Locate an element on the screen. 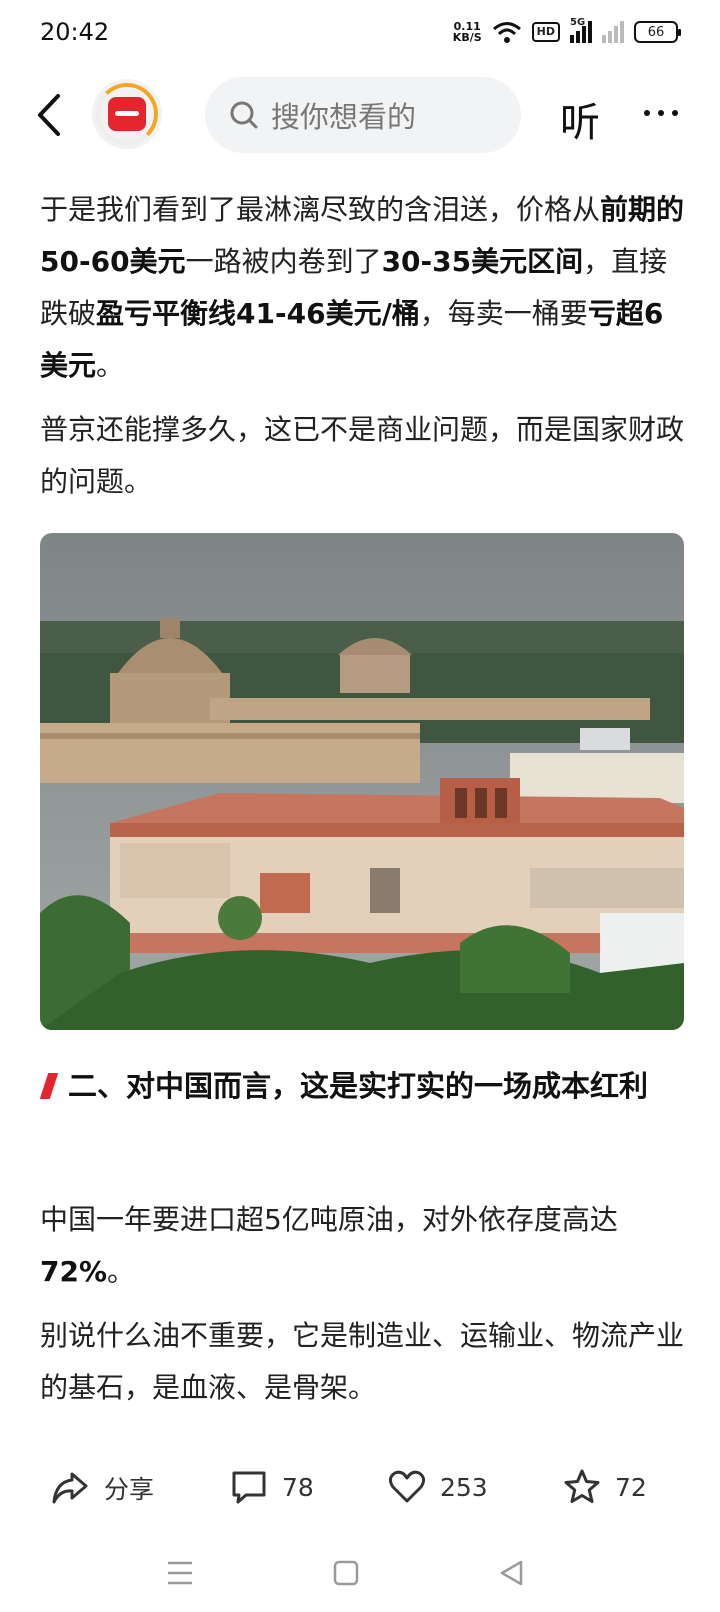  app-logo-icon is located at coordinates (127, 114).